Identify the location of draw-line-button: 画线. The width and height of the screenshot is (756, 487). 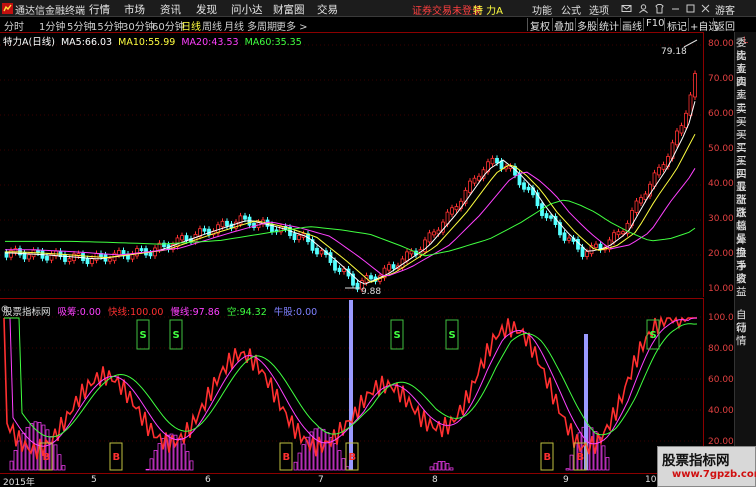
(632, 25).